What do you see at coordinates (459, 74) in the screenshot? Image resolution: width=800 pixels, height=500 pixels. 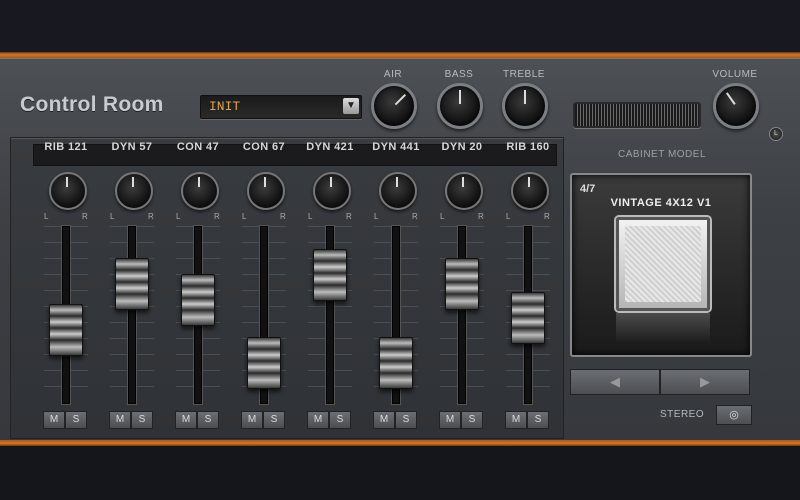 I see `bass-label: BASS` at bounding box center [459, 74].